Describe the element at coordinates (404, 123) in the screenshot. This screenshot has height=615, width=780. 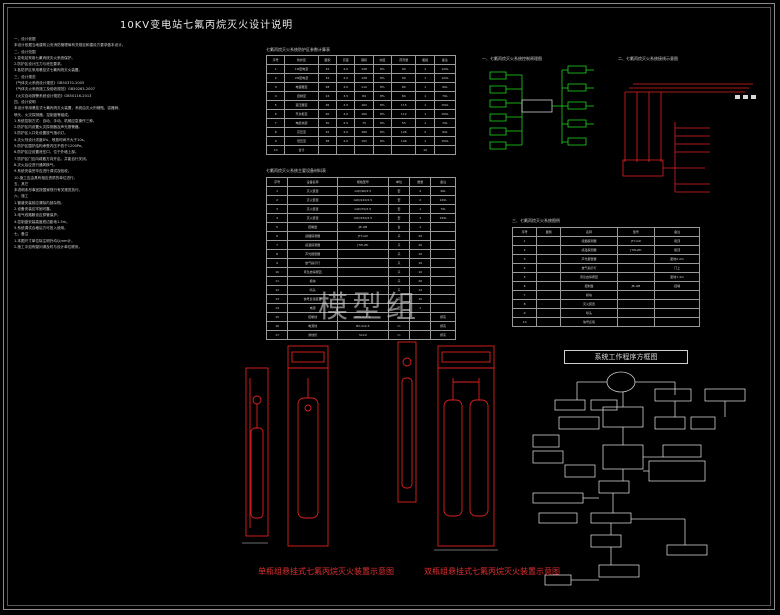
I see `table-cell: 53` at that location.